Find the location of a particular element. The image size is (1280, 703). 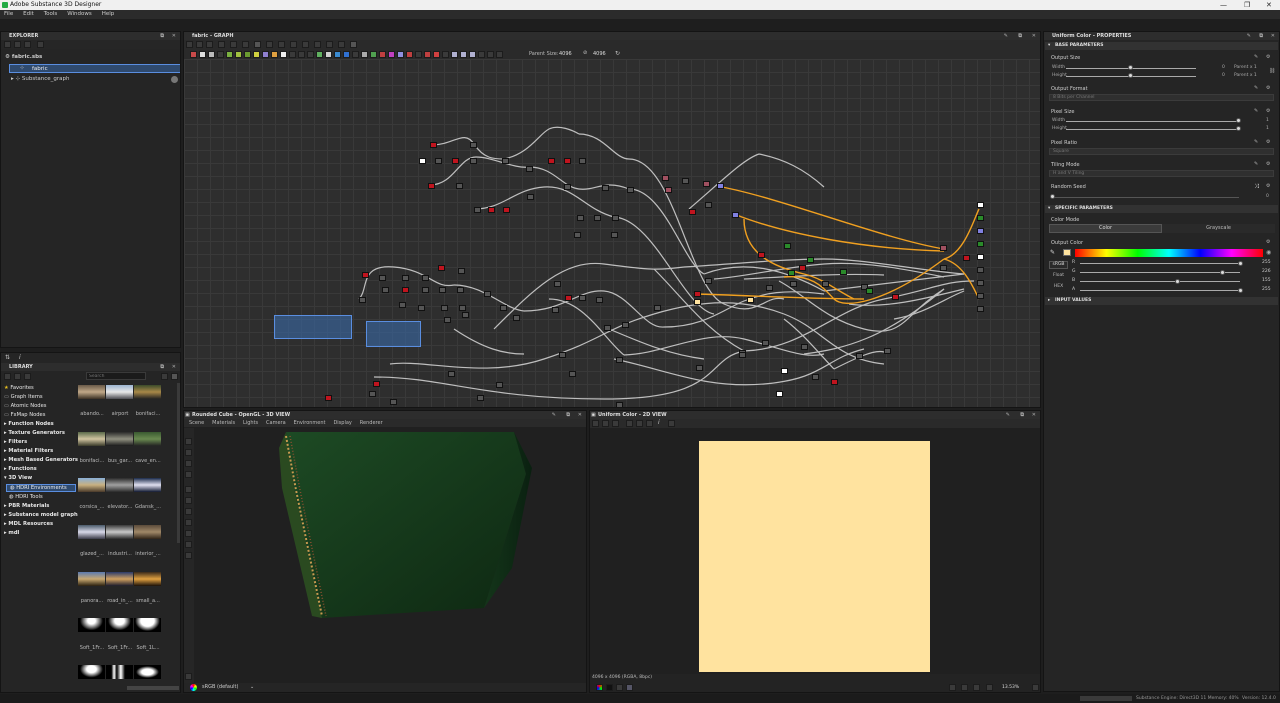

category-hdri-tools: ◍ HDRI Tools is located at coordinates (26, 497).